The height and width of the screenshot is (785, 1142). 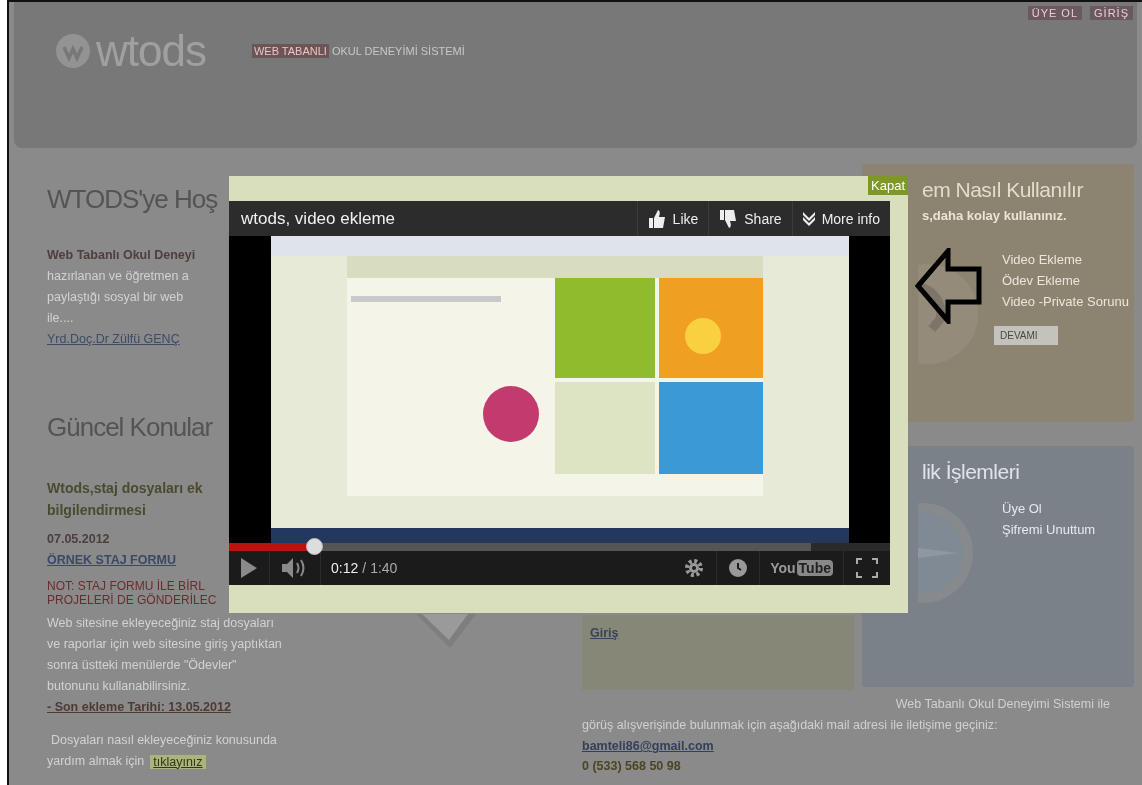 What do you see at coordinates (132, 600) in the screenshot?
I see `notice-text: PROJELERİ DE GÖNDERİLEC` at bounding box center [132, 600].